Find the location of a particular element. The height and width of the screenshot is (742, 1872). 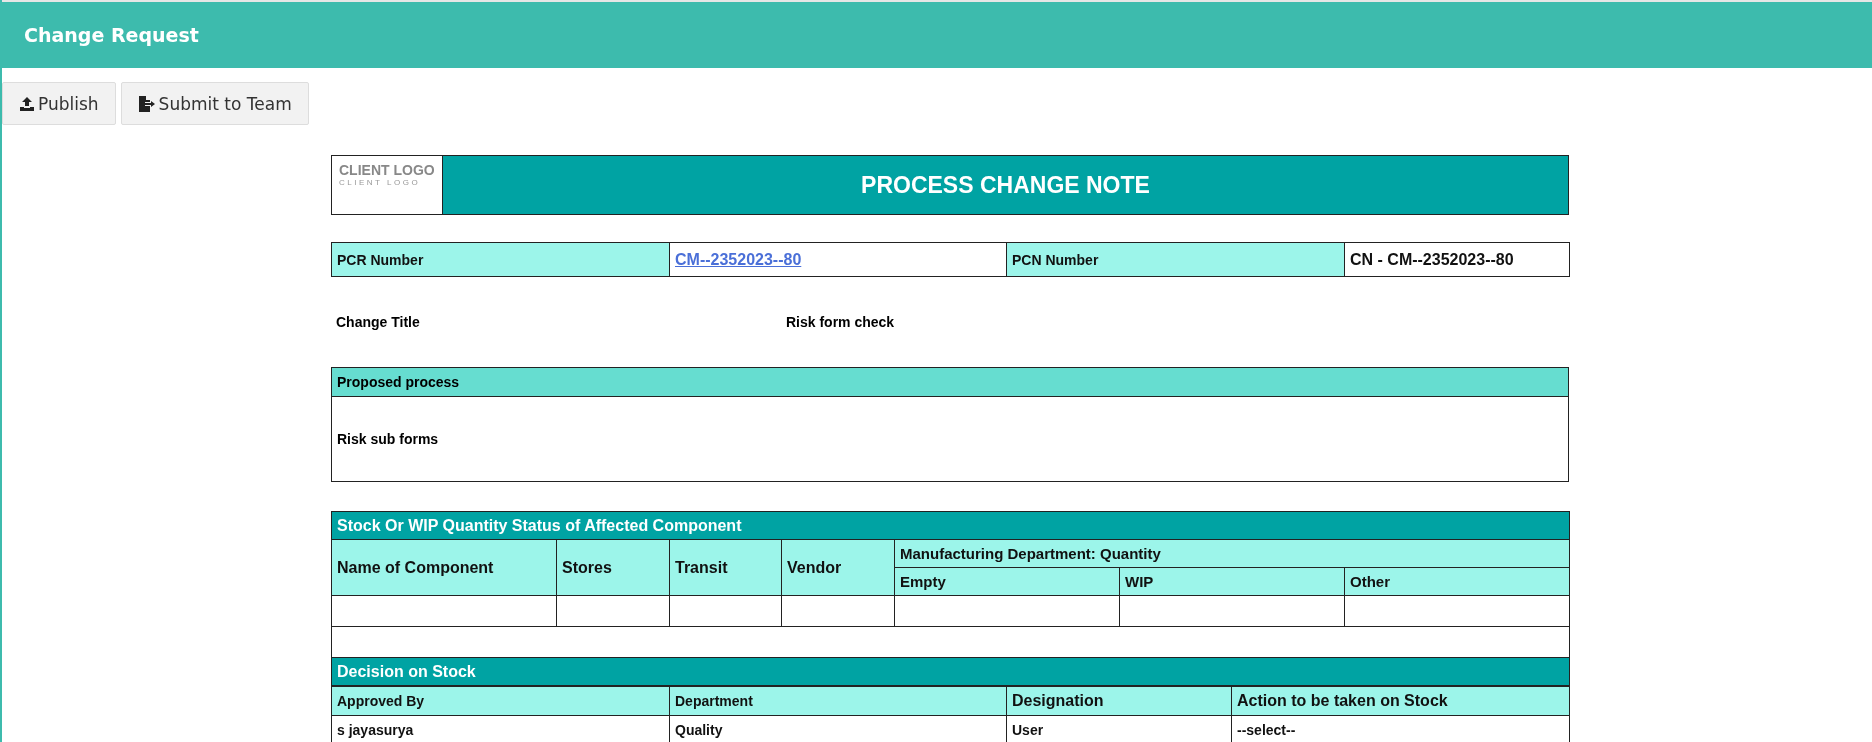

column-group-header: Manufacturing Department: Quantity is located at coordinates (1232, 553).